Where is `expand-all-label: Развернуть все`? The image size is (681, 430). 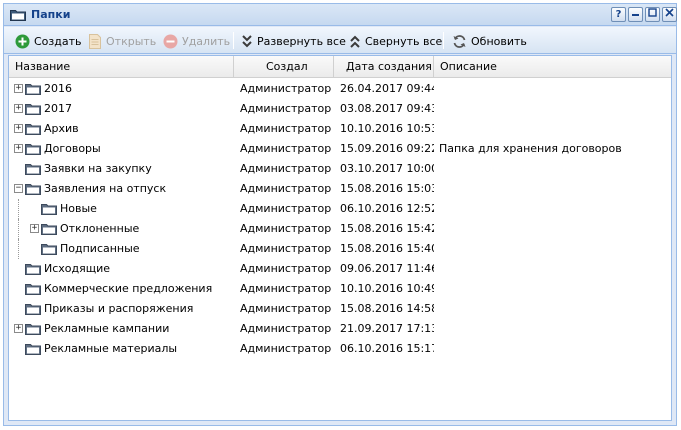 expand-all-label: Развернуть все is located at coordinates (301, 41).